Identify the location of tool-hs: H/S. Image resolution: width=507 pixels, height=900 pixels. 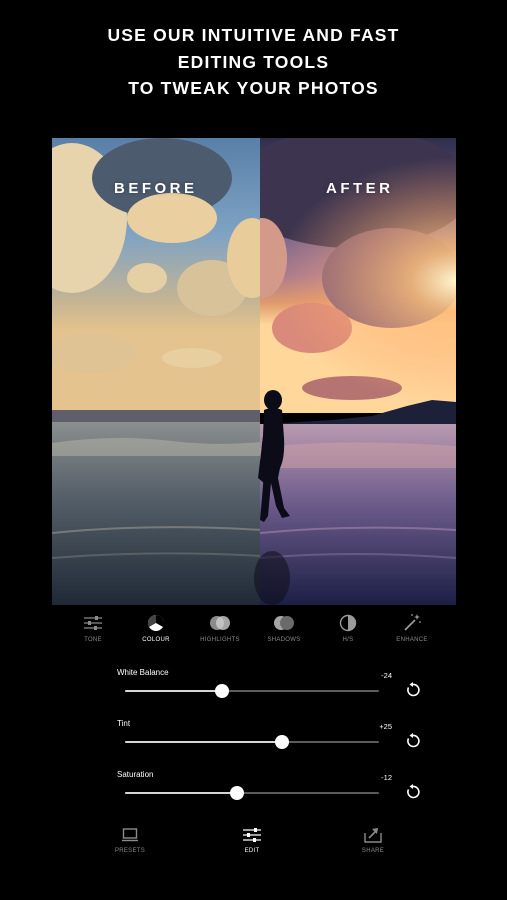
(348, 627).